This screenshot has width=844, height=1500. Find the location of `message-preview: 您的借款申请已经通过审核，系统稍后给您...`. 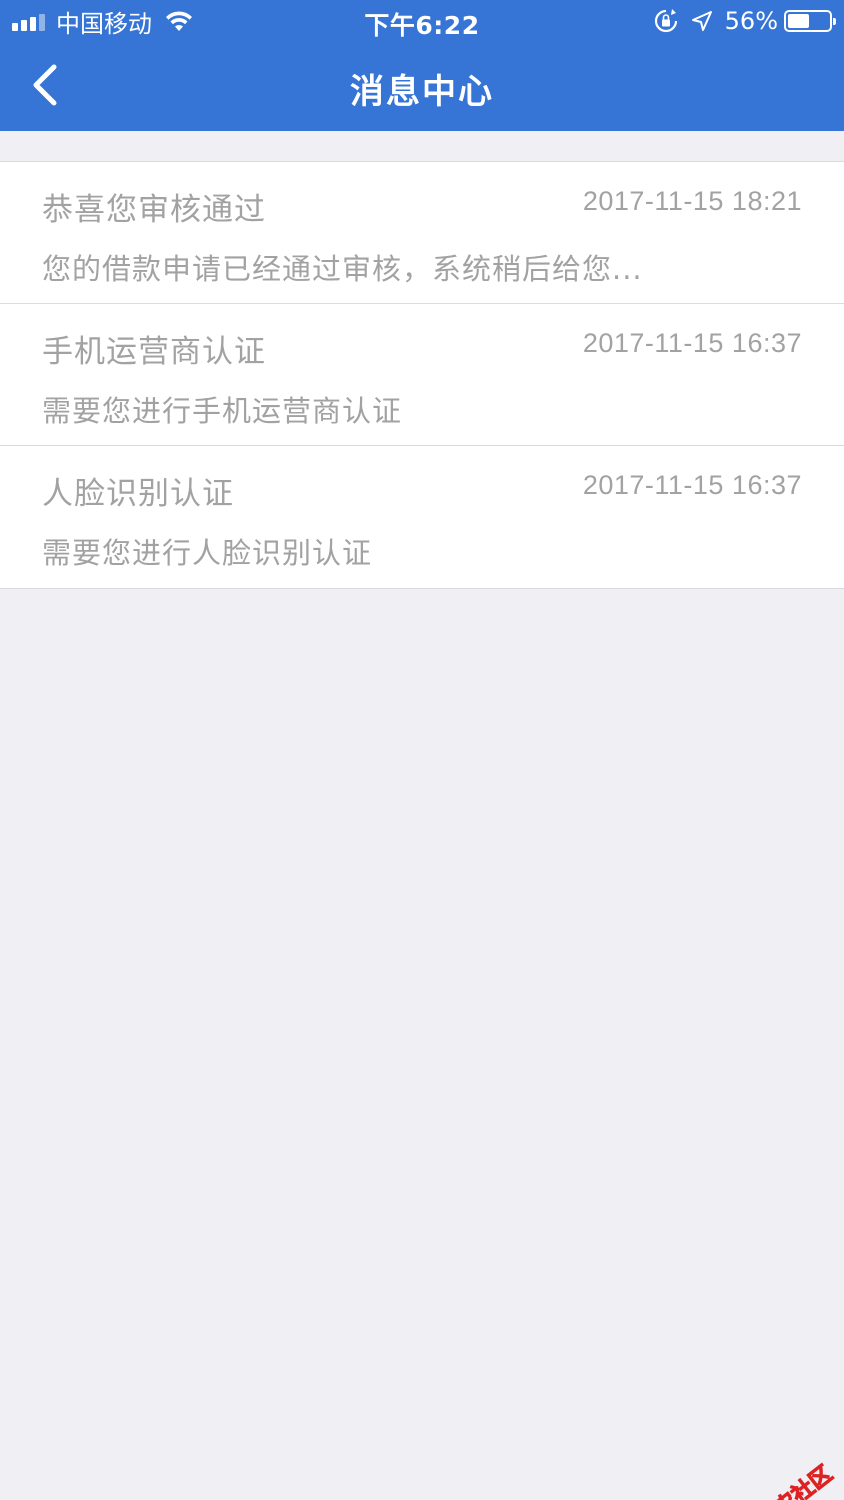

message-preview: 您的借款申请已经通过审核，系统稍后给您... is located at coordinates (342, 269).